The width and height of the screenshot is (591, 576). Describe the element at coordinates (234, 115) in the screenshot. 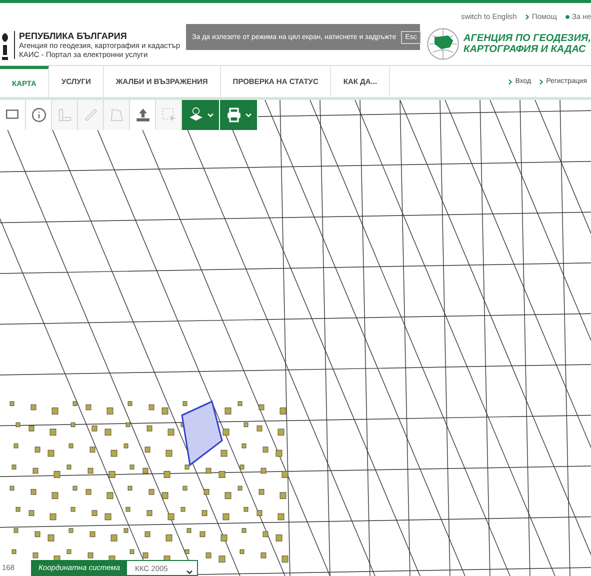

I see `print-icon` at that location.